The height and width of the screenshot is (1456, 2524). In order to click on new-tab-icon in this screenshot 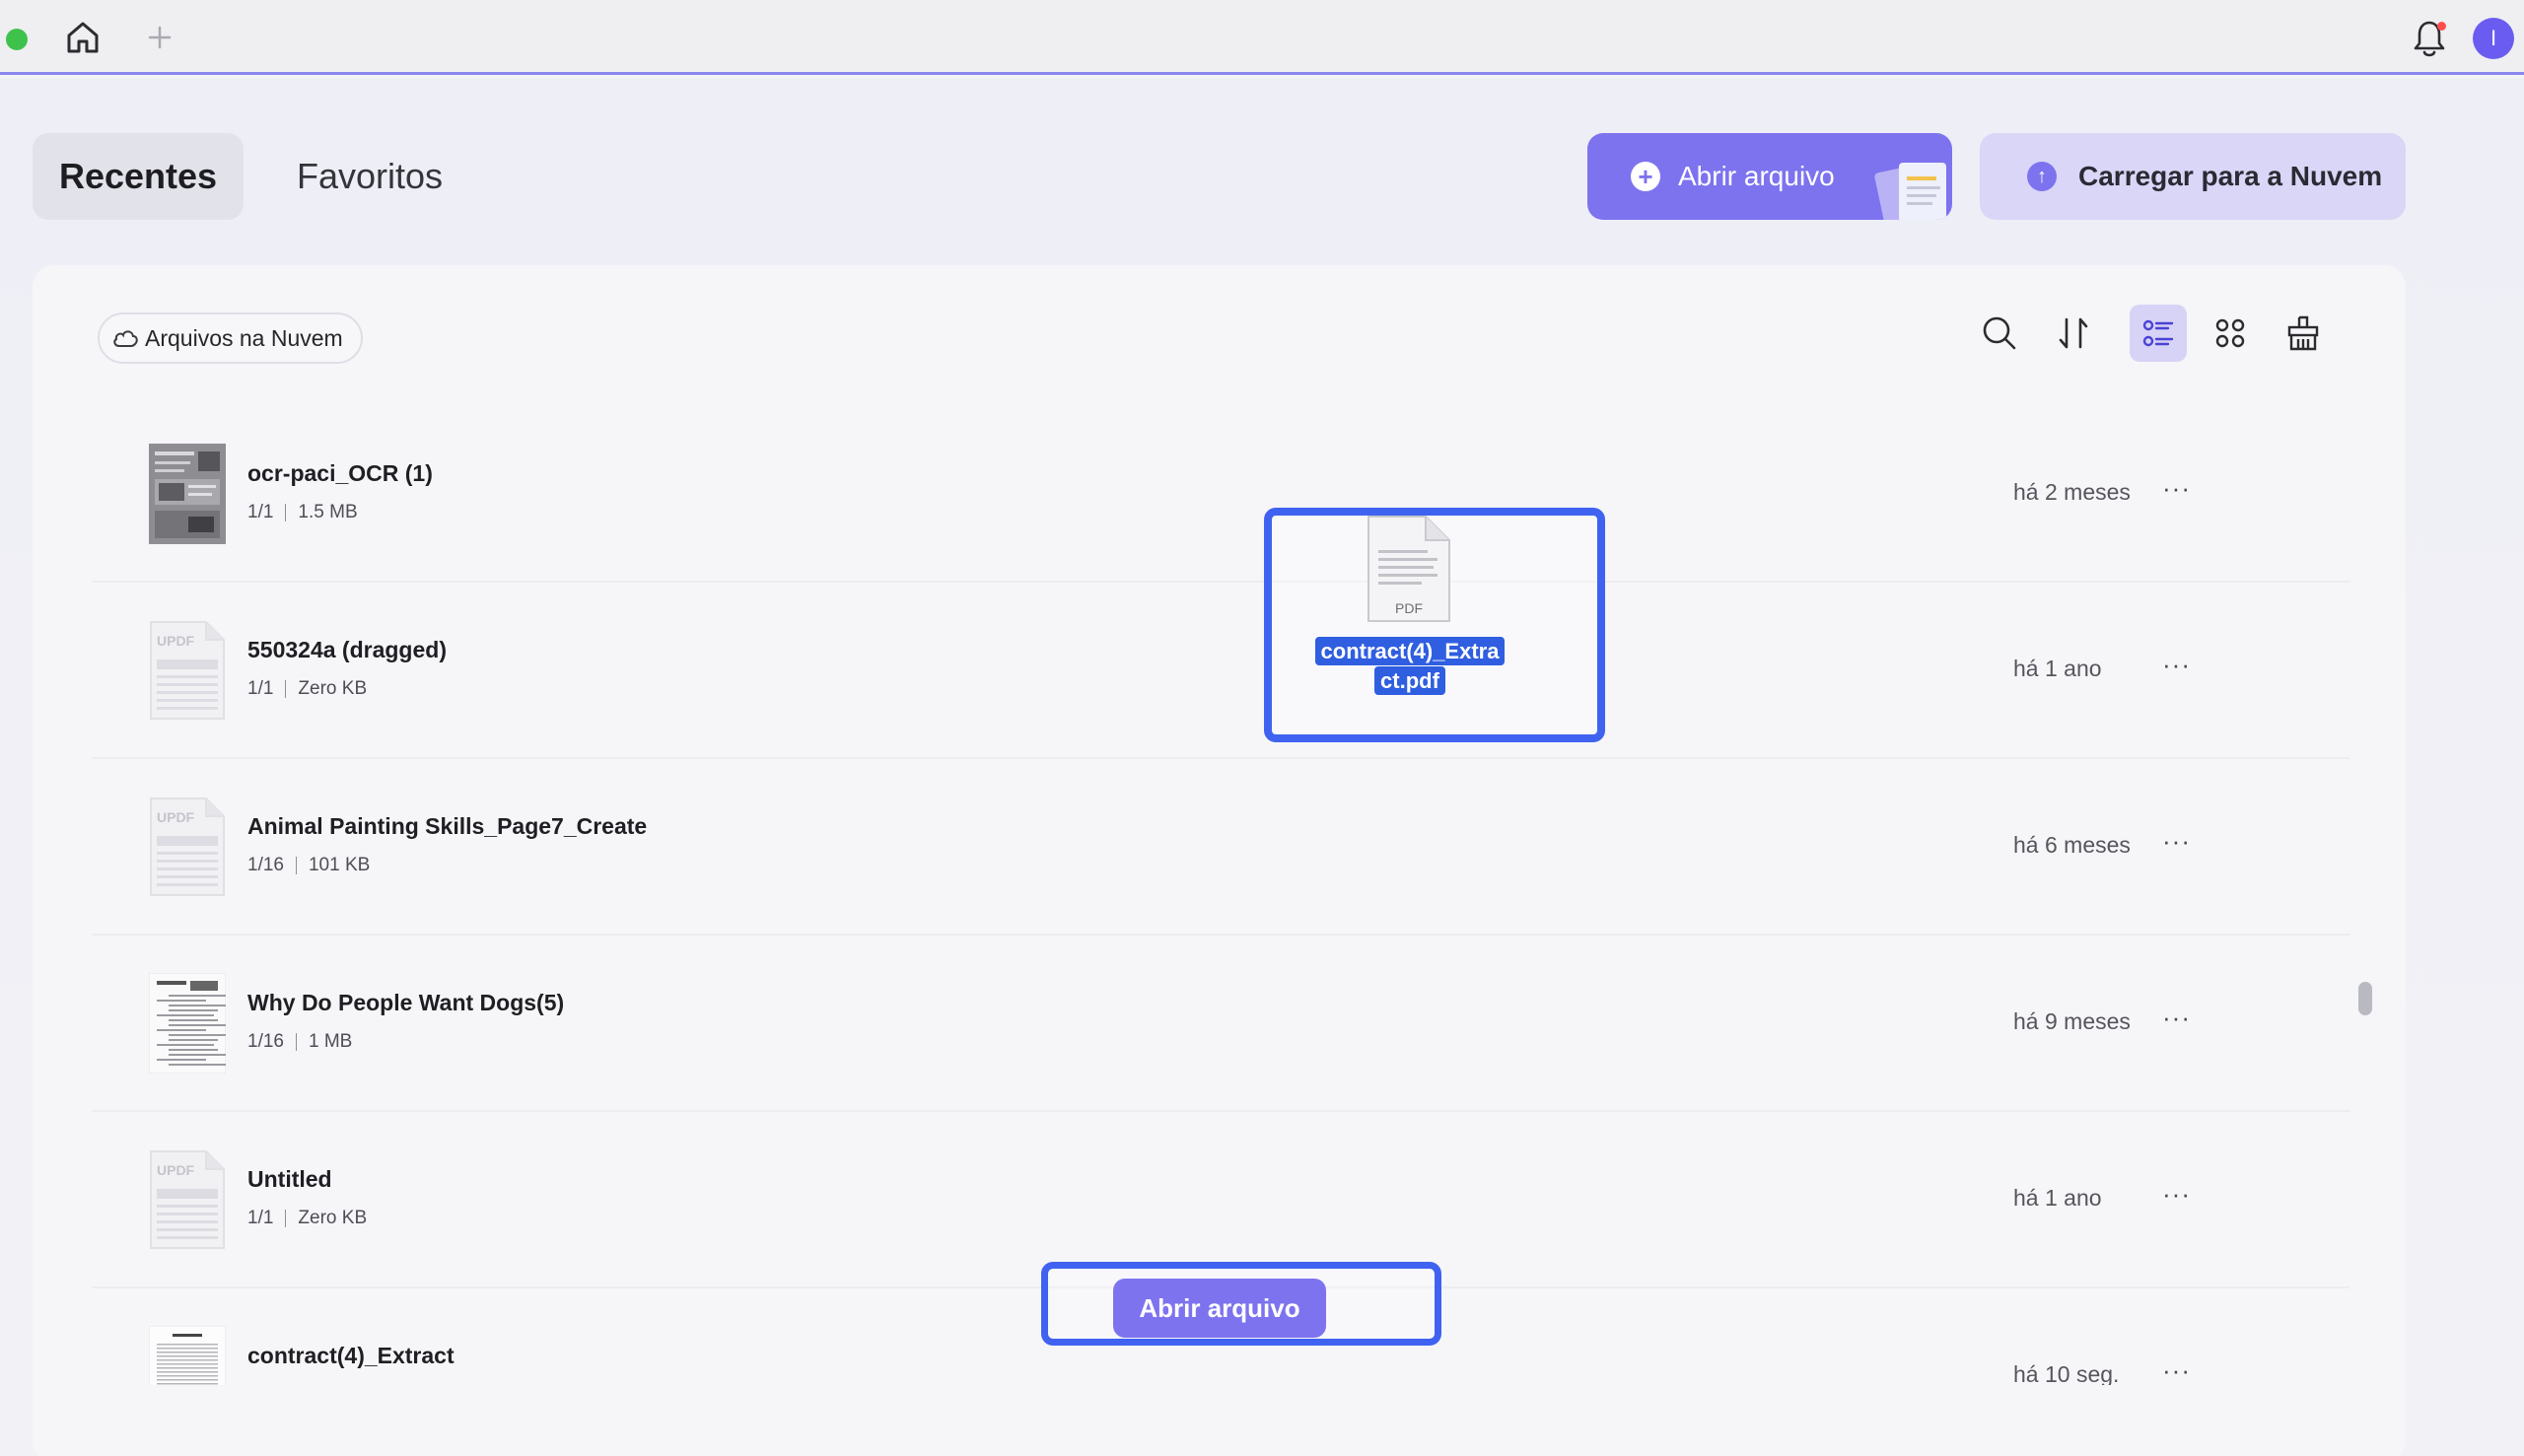, I will do `click(159, 37)`.